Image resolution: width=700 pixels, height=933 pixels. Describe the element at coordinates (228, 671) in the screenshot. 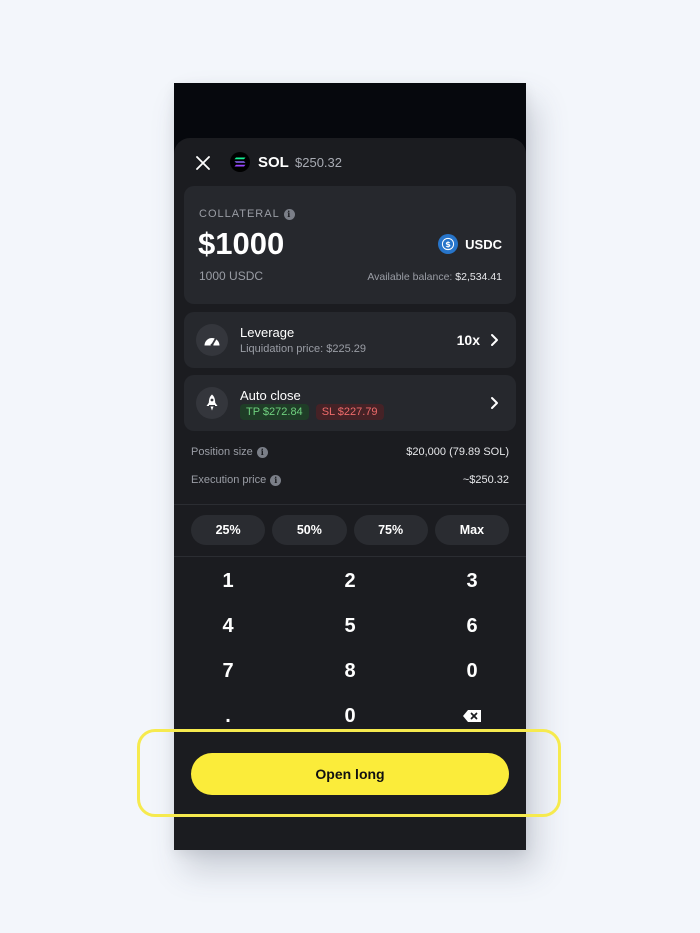

I see `key-7: 7` at that location.